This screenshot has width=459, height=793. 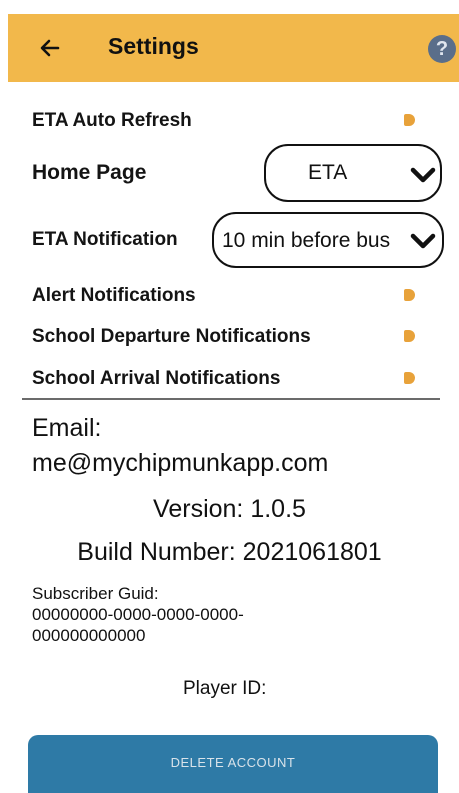 I want to click on subscriber-guid-label: Subscriber Guid:, so click(x=95, y=593).